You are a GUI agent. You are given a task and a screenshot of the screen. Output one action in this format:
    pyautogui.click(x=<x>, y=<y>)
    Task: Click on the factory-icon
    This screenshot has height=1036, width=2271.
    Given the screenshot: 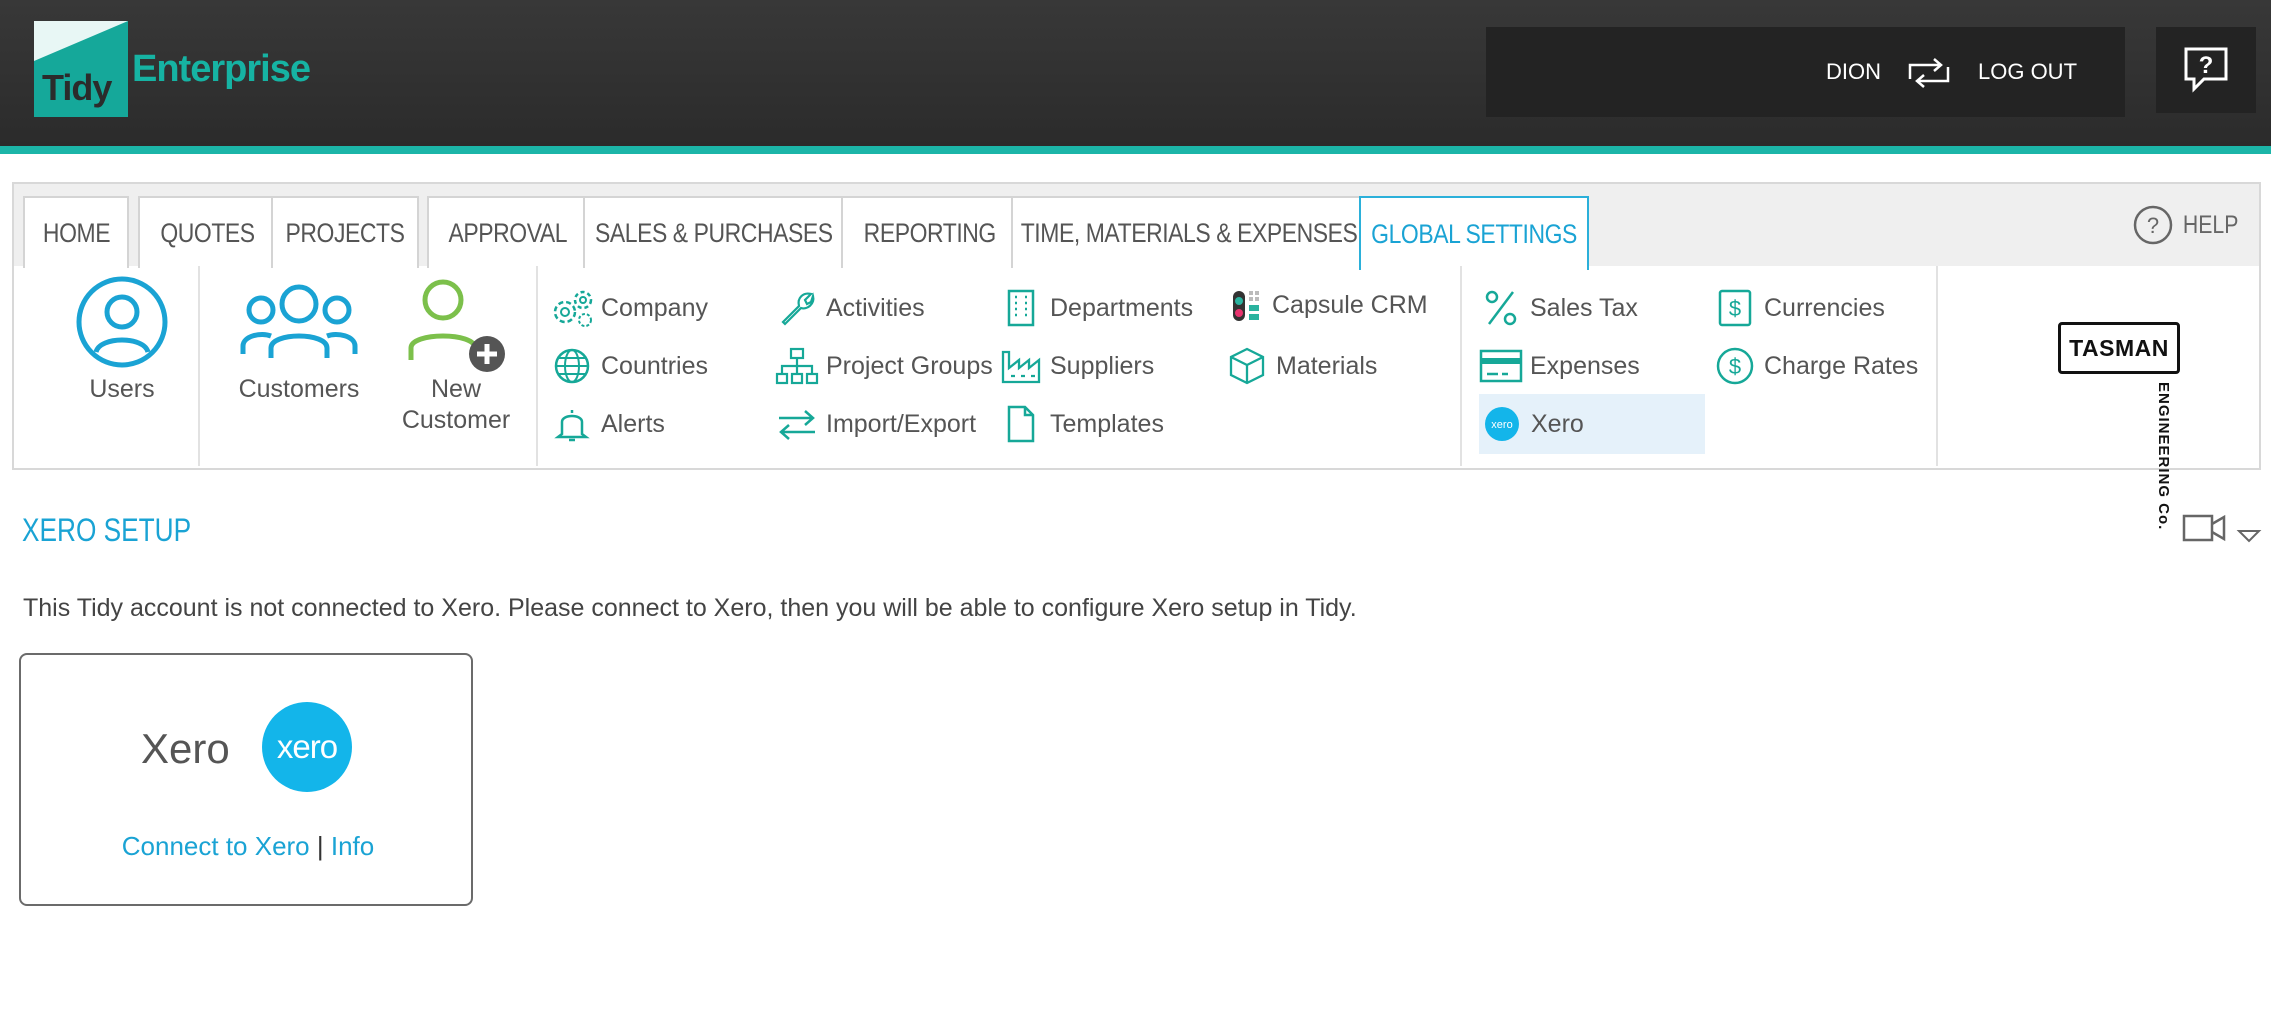 What is the action you would take?
    pyautogui.click(x=1021, y=366)
    